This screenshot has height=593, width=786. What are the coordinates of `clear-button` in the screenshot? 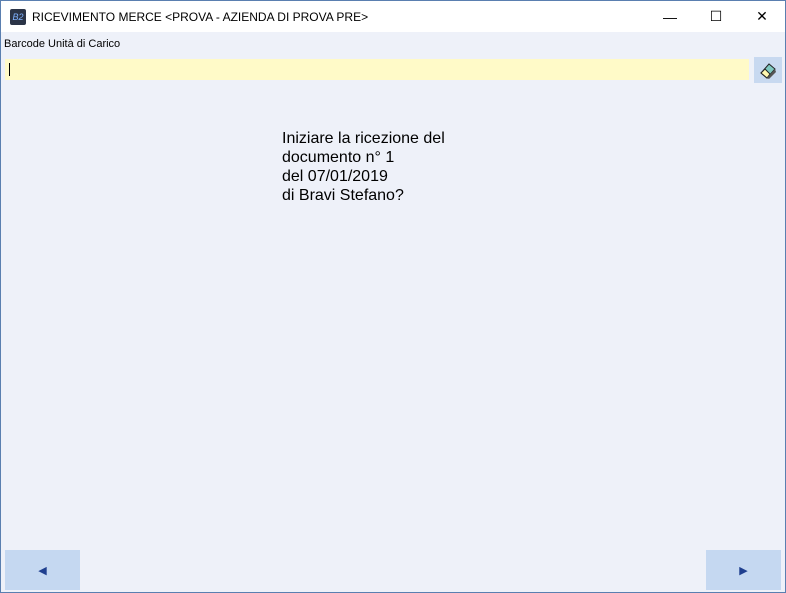 It's located at (768, 70).